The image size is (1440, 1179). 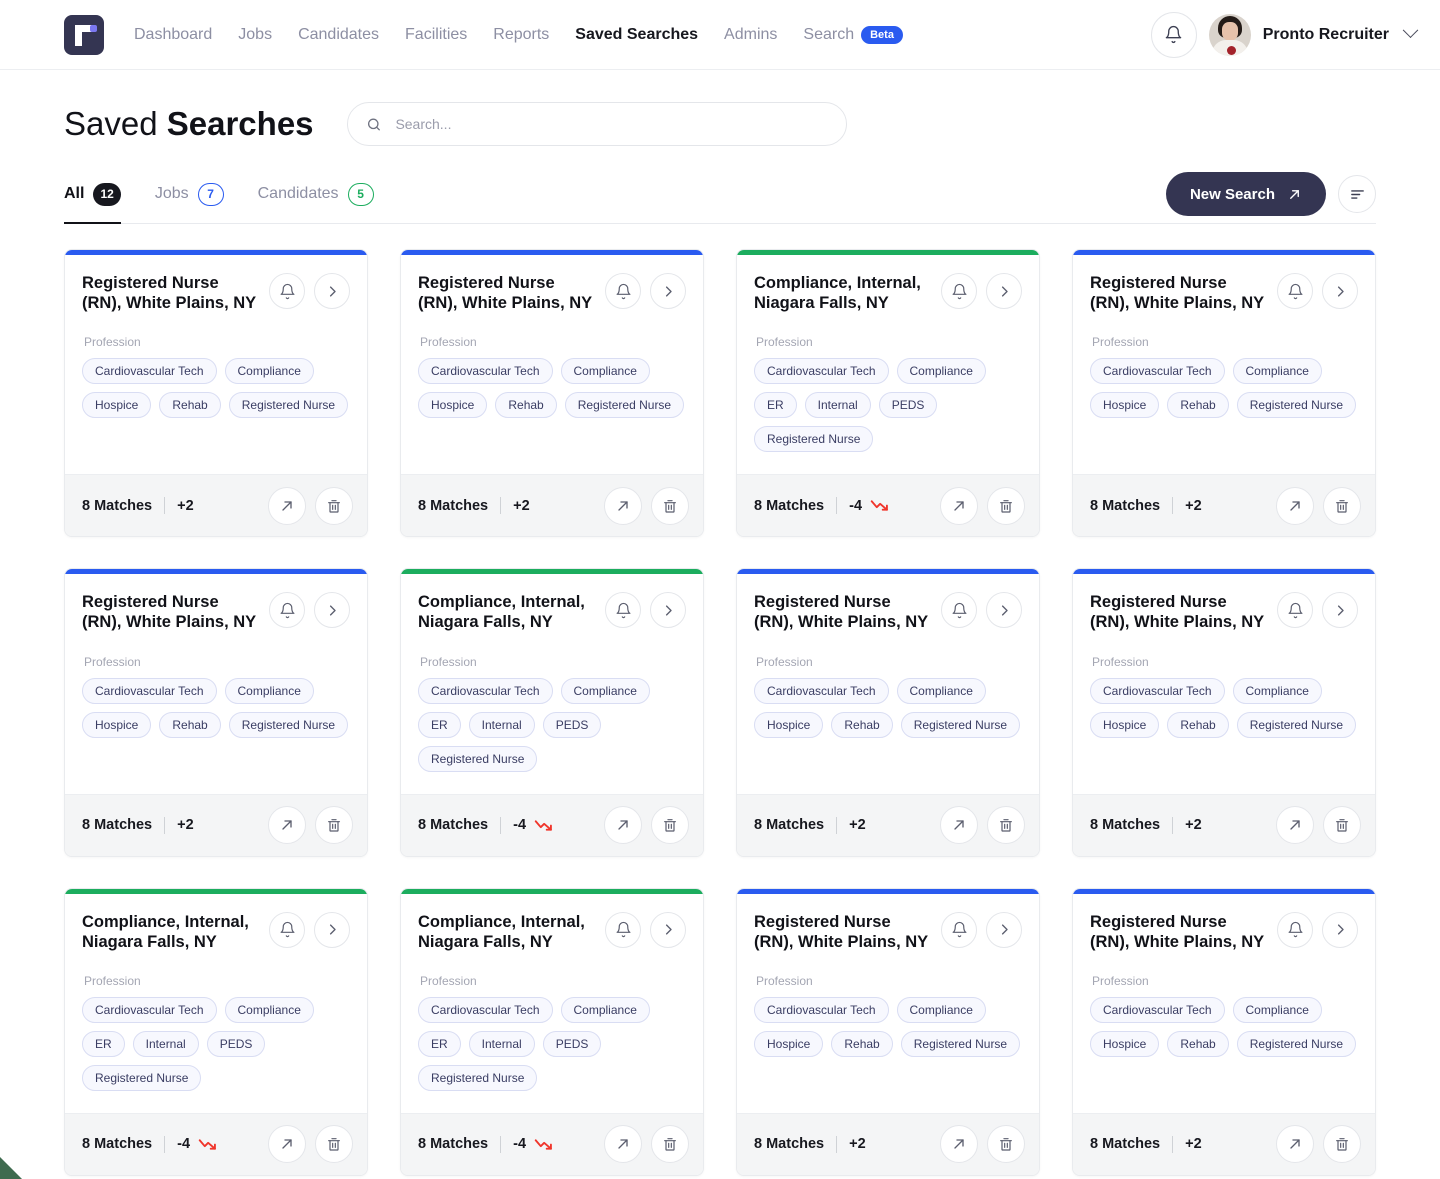 I want to click on search-box, so click(x=596, y=124).